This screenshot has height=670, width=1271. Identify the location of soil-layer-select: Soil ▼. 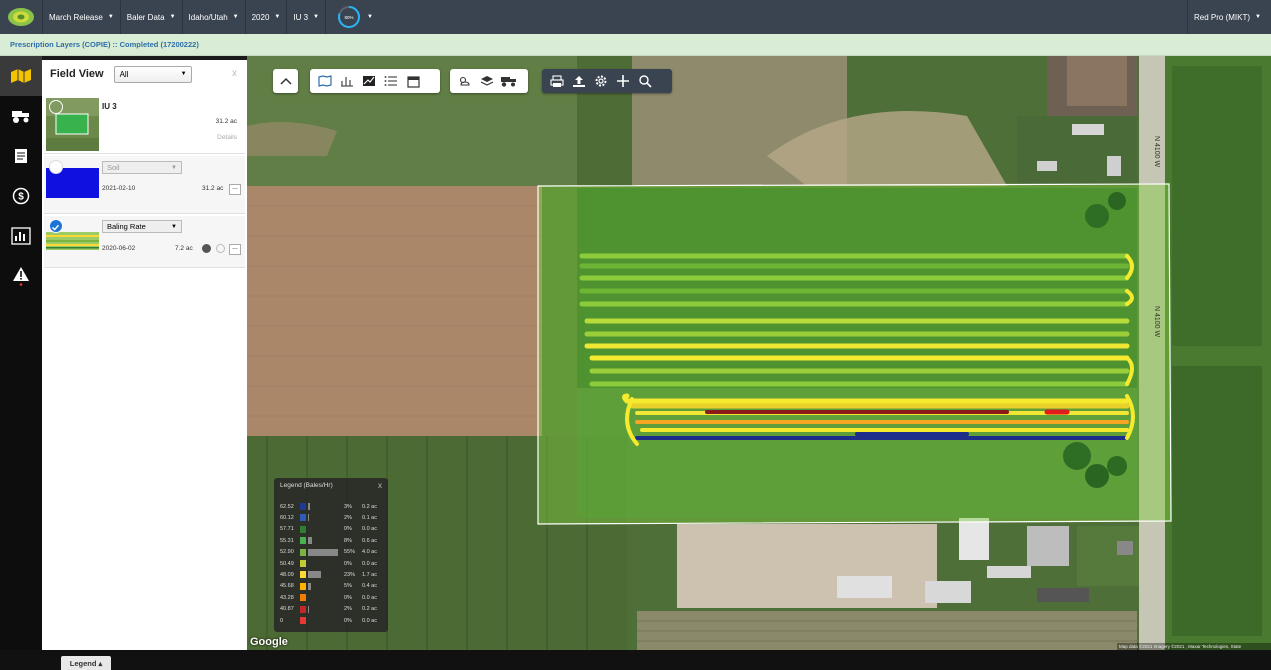
(142, 167).